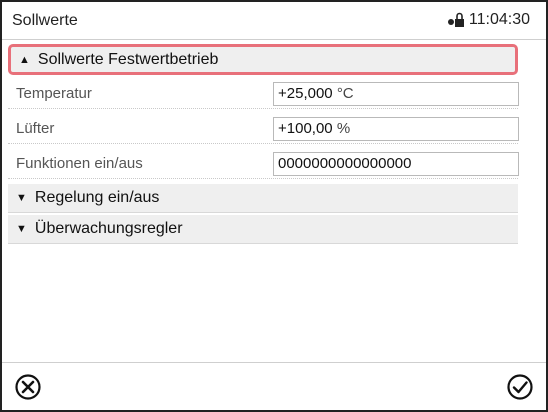  Describe the element at coordinates (396, 129) in the screenshot. I see `luefter-field: +100,00 %` at that location.